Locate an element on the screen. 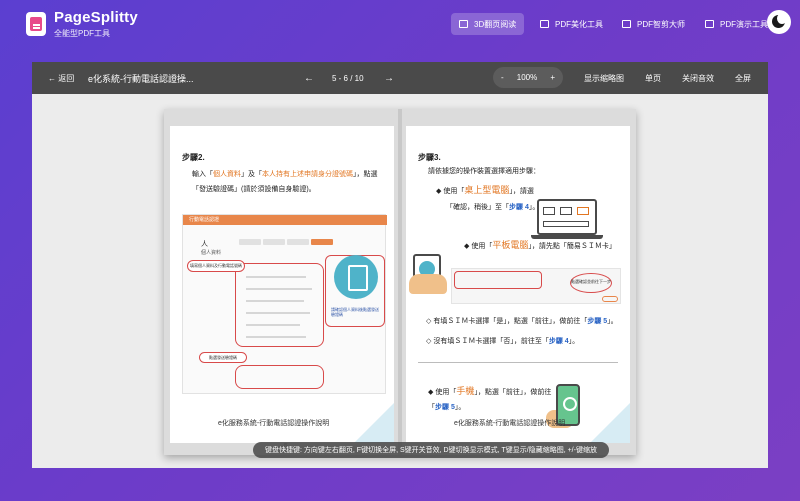 This screenshot has height=501, width=800. nav-label: 3D翻页阅读 is located at coordinates (495, 24).